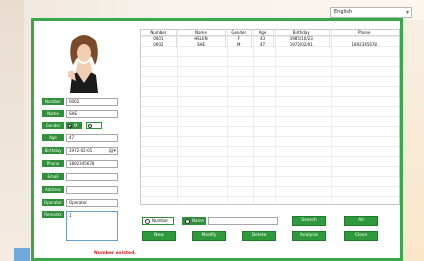  I want to click on cell-number: 0002, so click(159, 45).